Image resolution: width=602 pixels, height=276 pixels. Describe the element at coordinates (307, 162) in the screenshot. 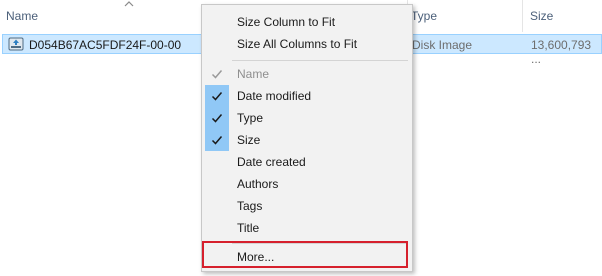

I see `menu-item-date-created: Date created` at that location.